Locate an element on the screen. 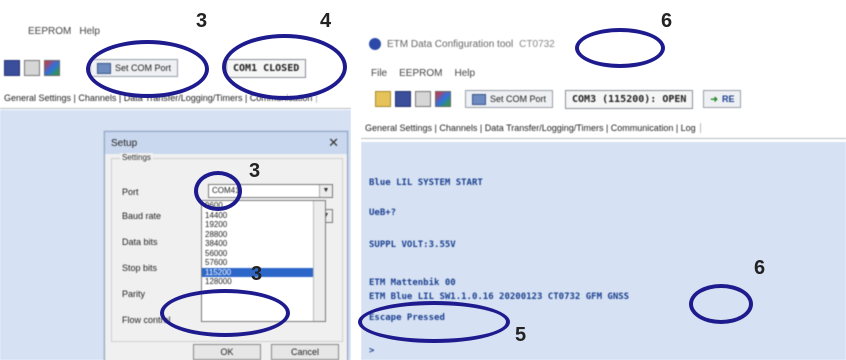 This screenshot has width=846, height=360. left-toolbar: Set COM Port COM1 CLOSED is located at coordinates (153, 68).